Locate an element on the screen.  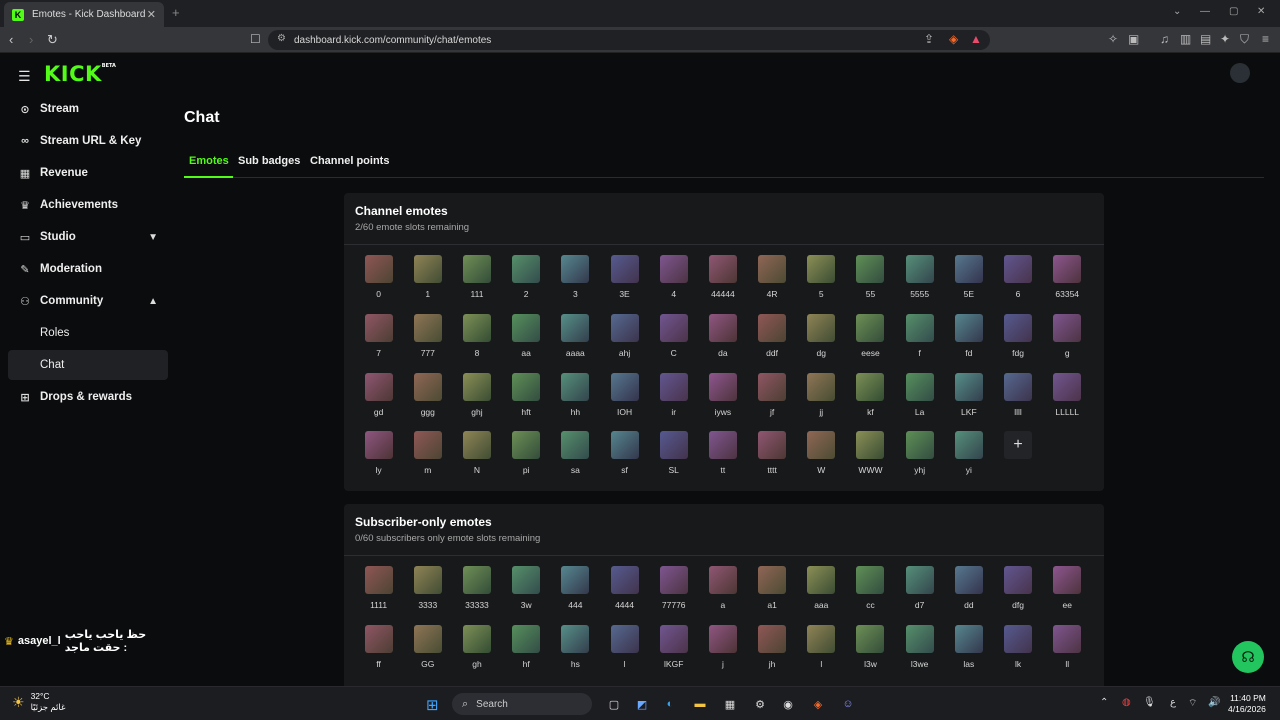
emote-item: 77776 is located at coordinates (673, 595).